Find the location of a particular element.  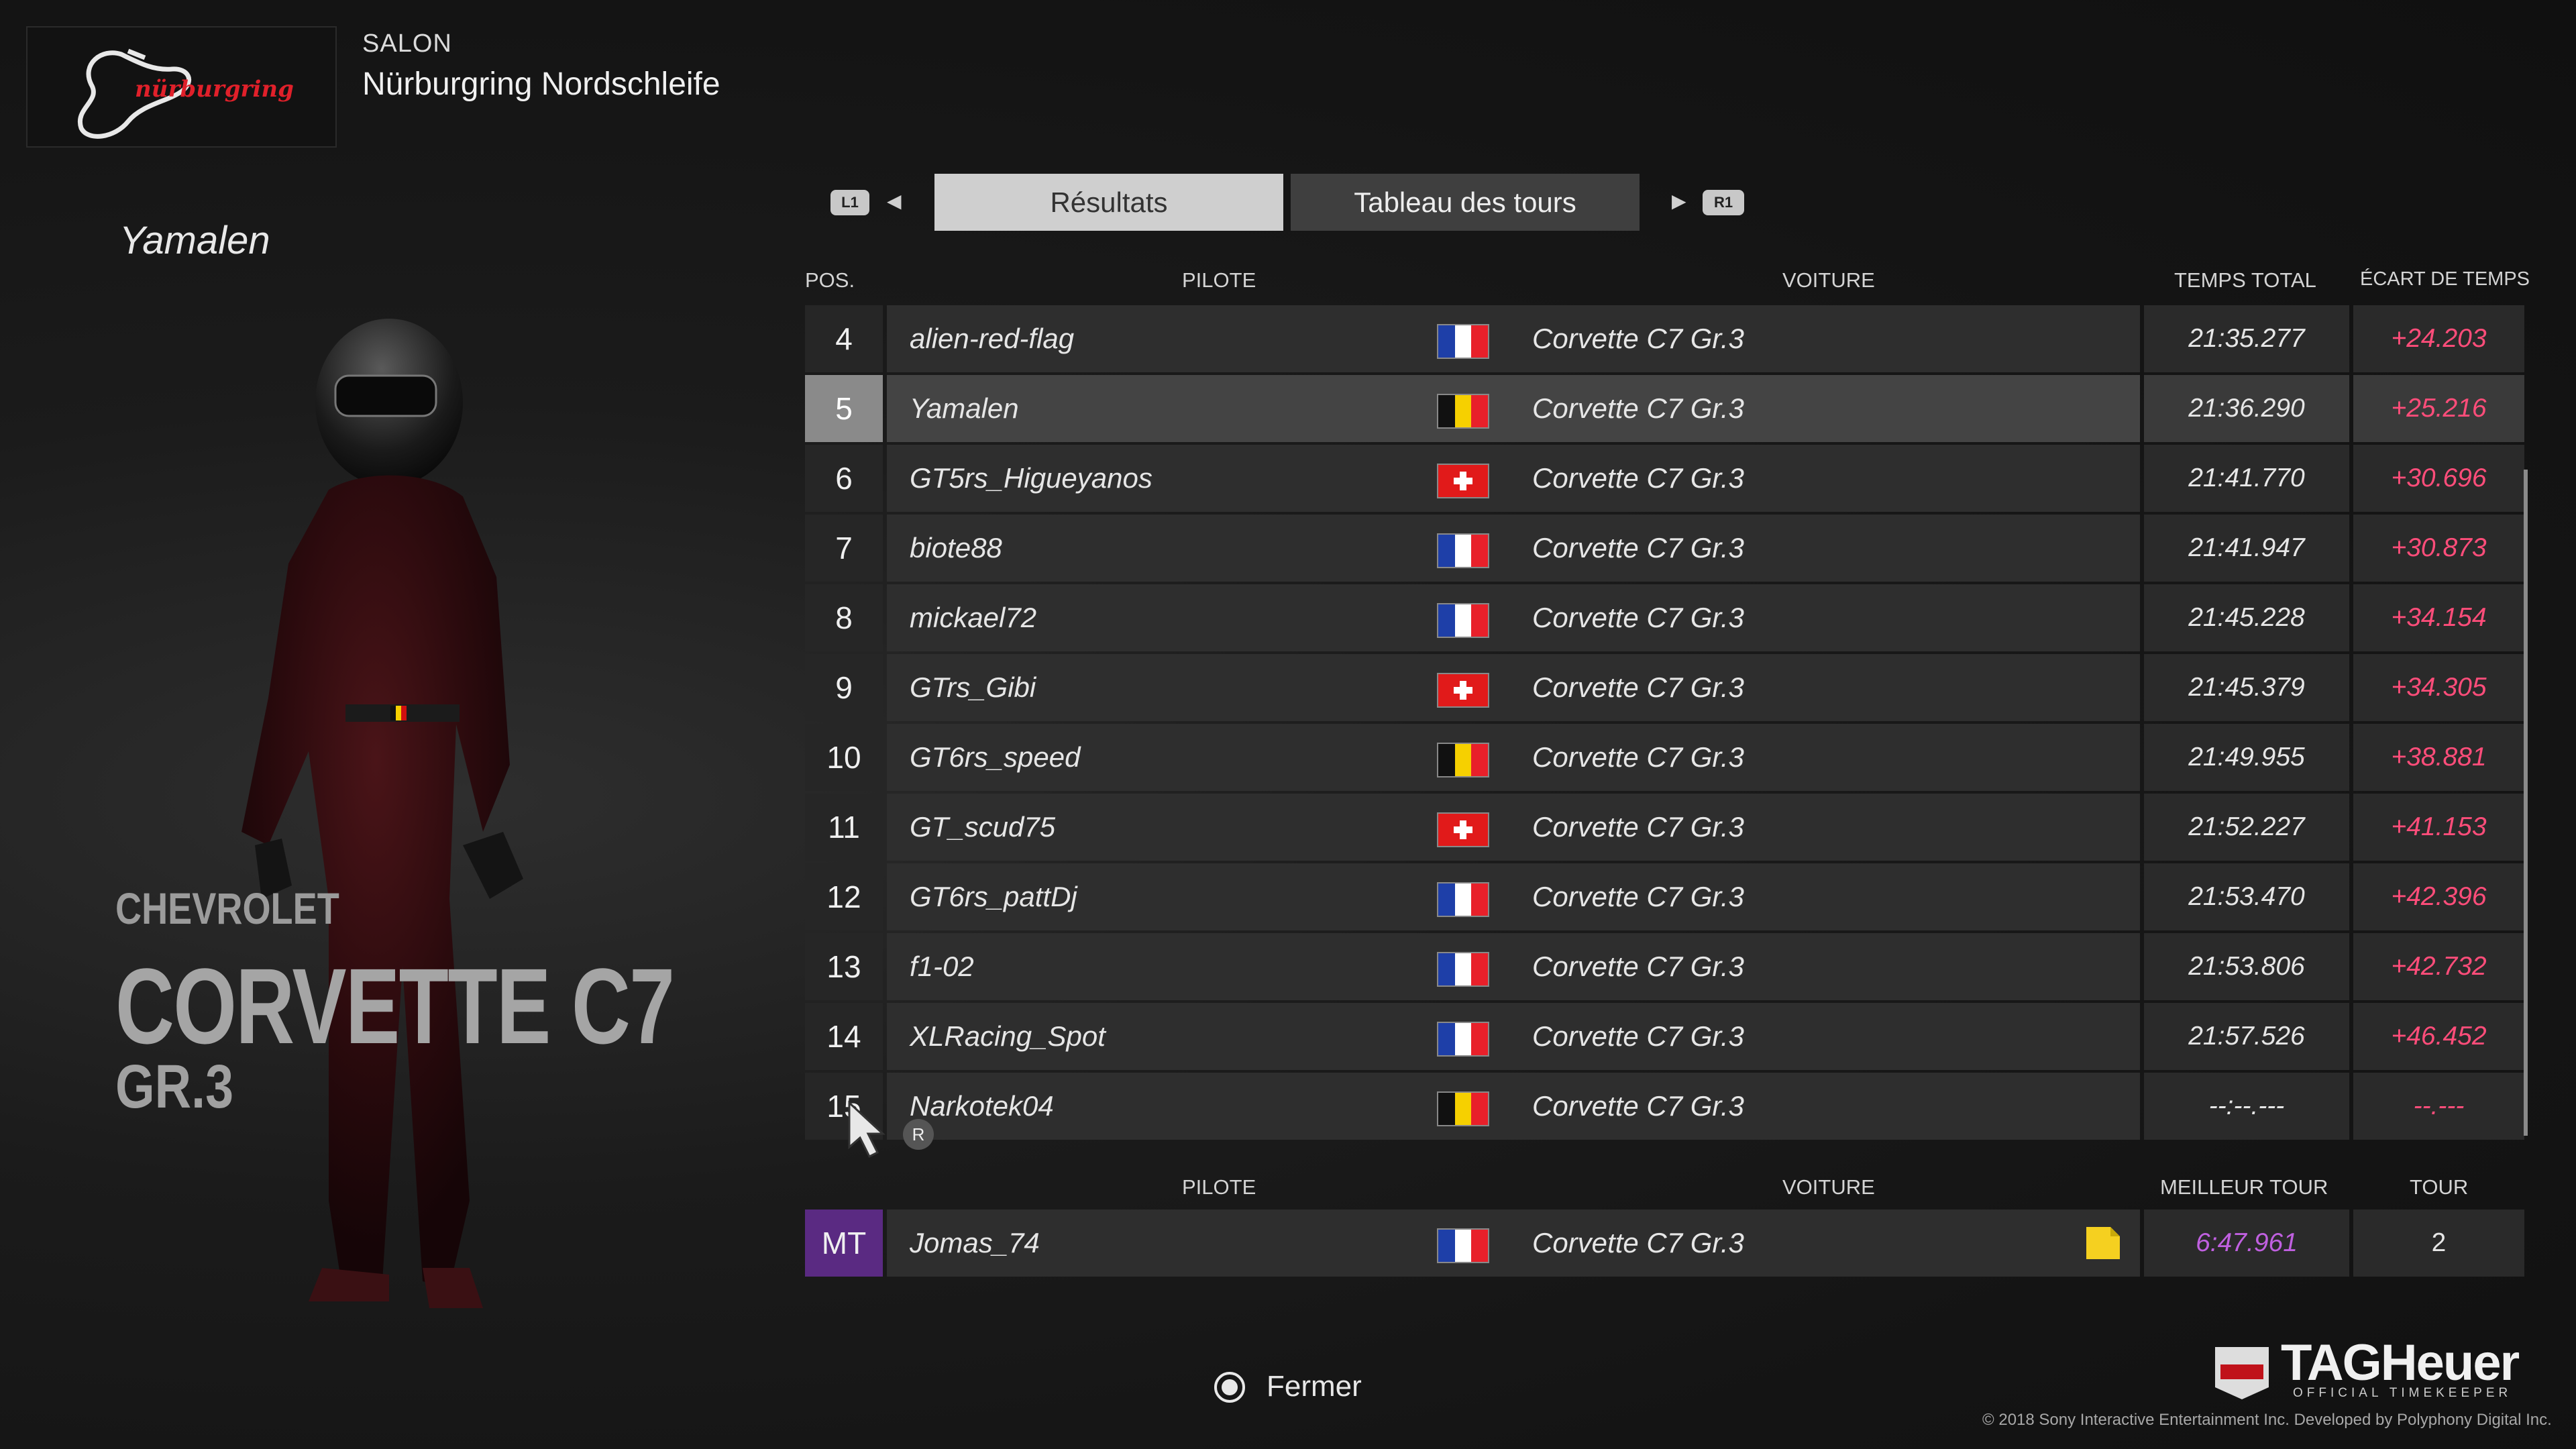

row-total-time: 21:41.947 is located at coordinates (2246, 548).